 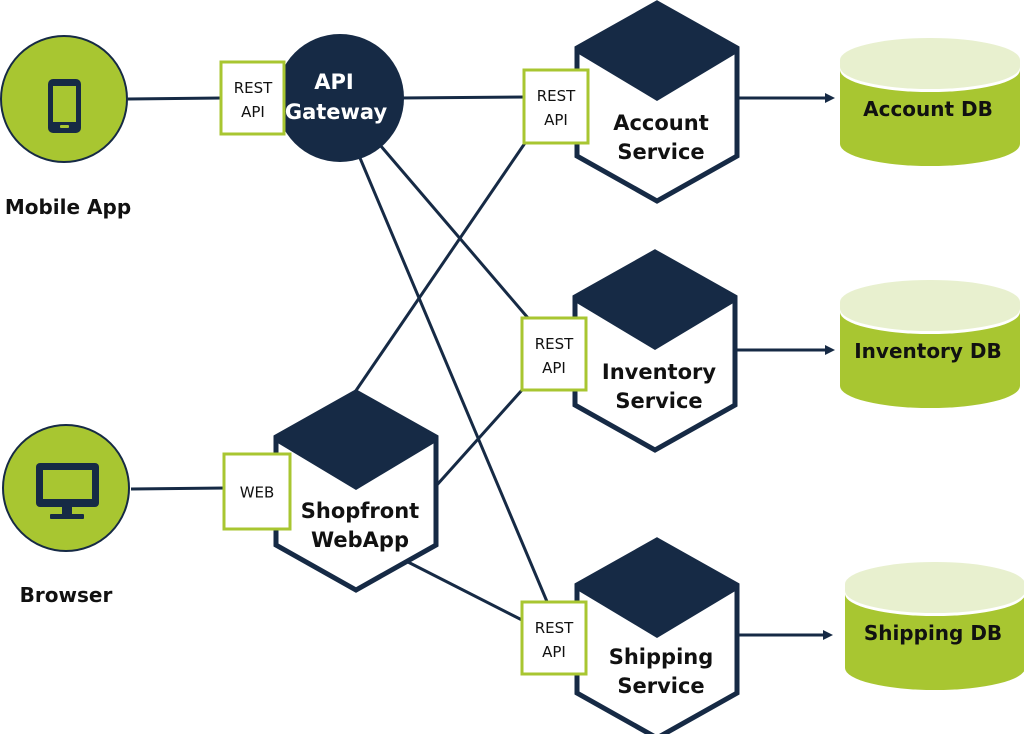 I want to click on edge-shopfront-inventory, so click(x=479, y=438).